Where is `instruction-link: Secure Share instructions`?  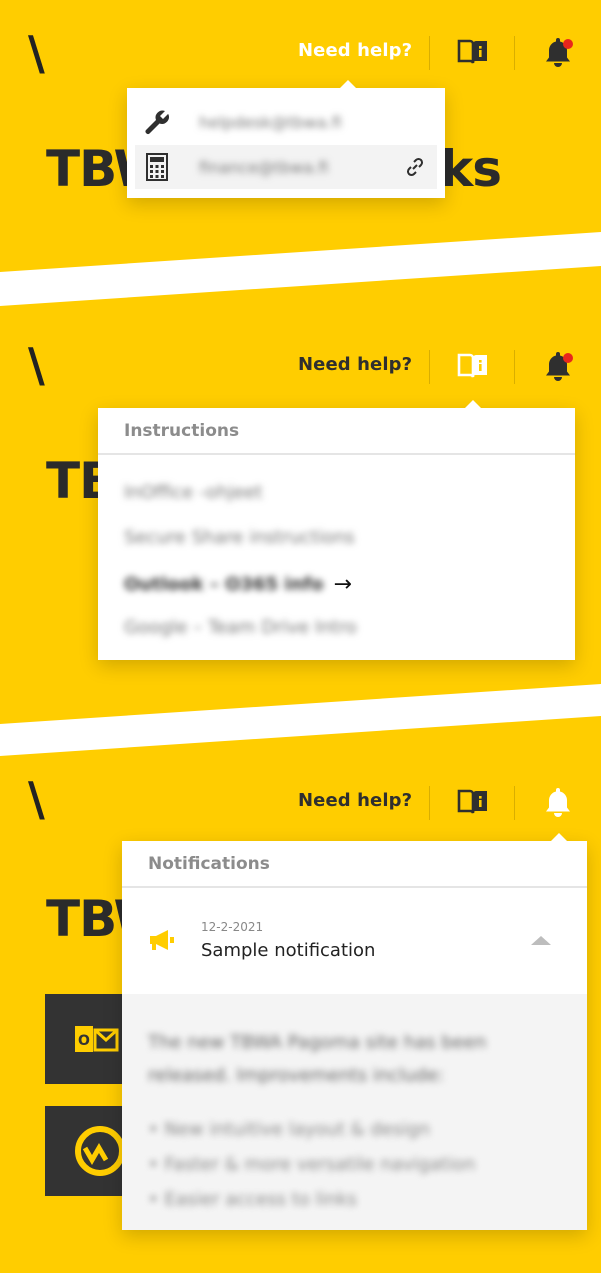
instruction-link: Secure Share instructions is located at coordinates (239, 537).